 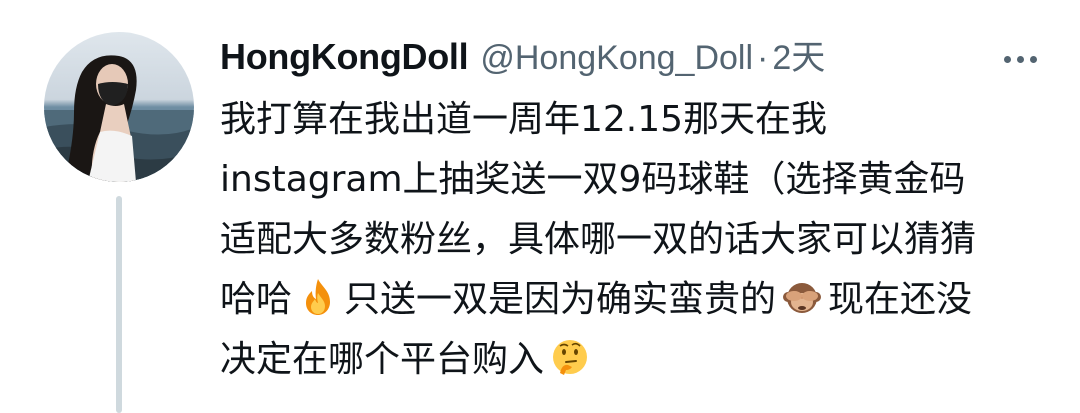 What do you see at coordinates (560, 299) in the screenshot?
I see `tweet-text-part2: 只送一双是因为确实蛮贵的` at bounding box center [560, 299].